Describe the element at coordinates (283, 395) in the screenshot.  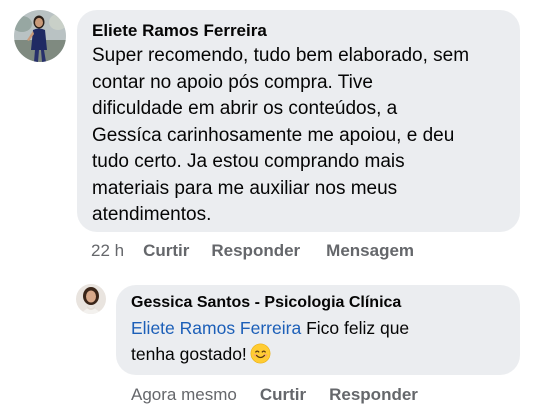
I see `reply-like-button: Curtir` at that location.